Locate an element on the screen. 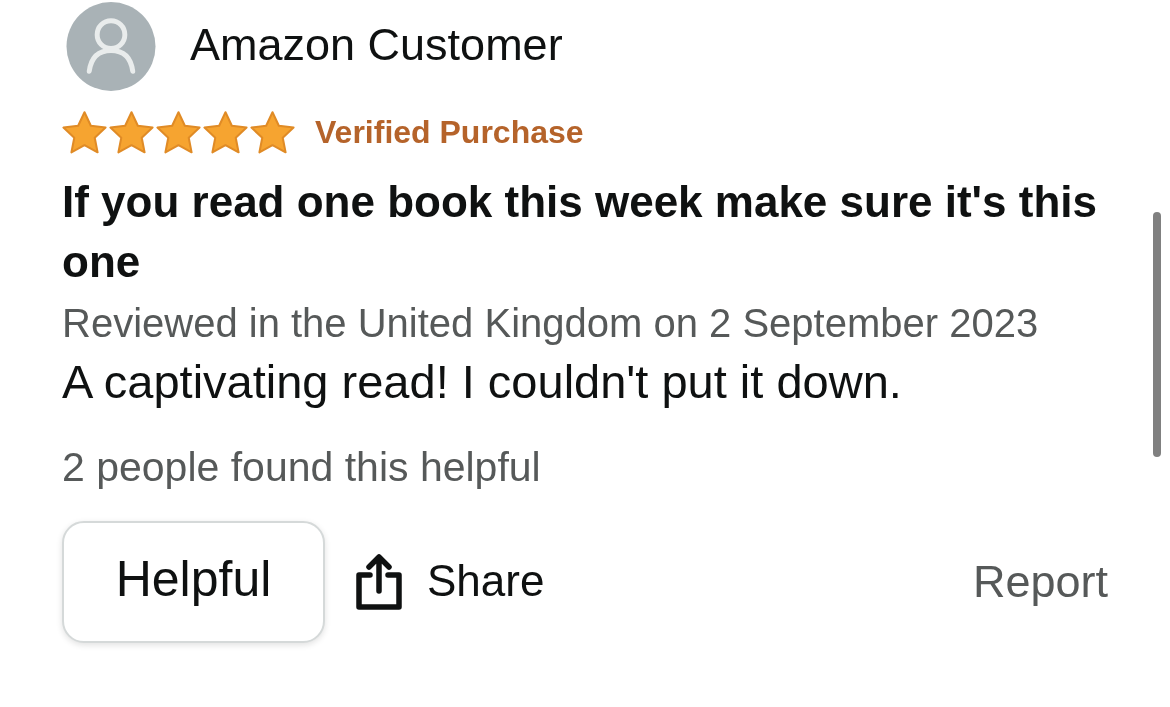 This screenshot has width=1170, height=707. review-title: If you read one book this week make sure it's this one is located at coordinates (580, 232).